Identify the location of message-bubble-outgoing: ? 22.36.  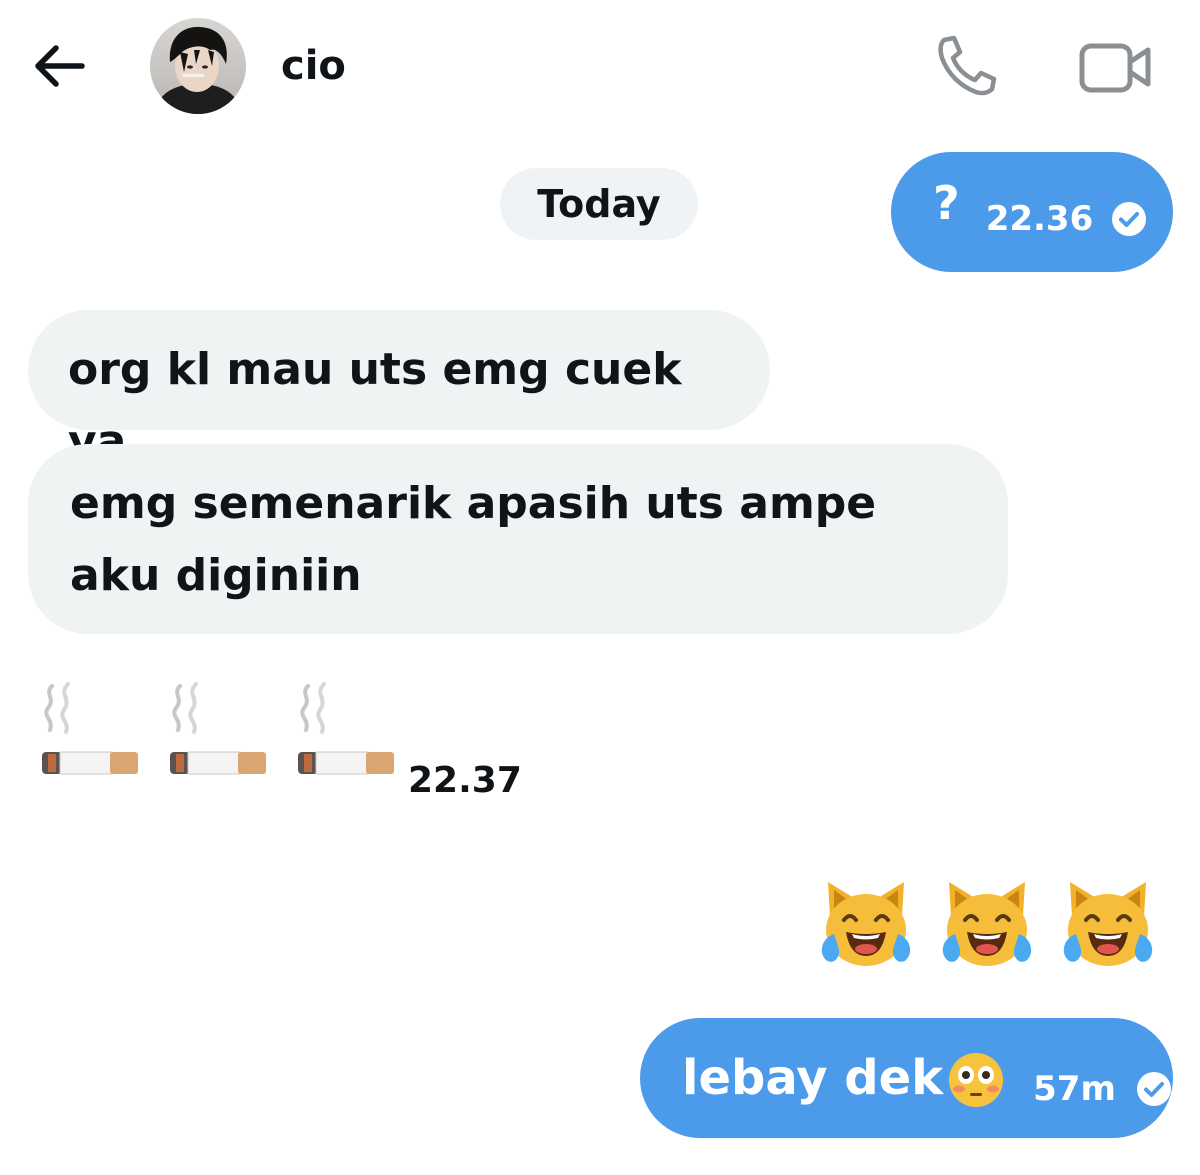
(1032, 212).